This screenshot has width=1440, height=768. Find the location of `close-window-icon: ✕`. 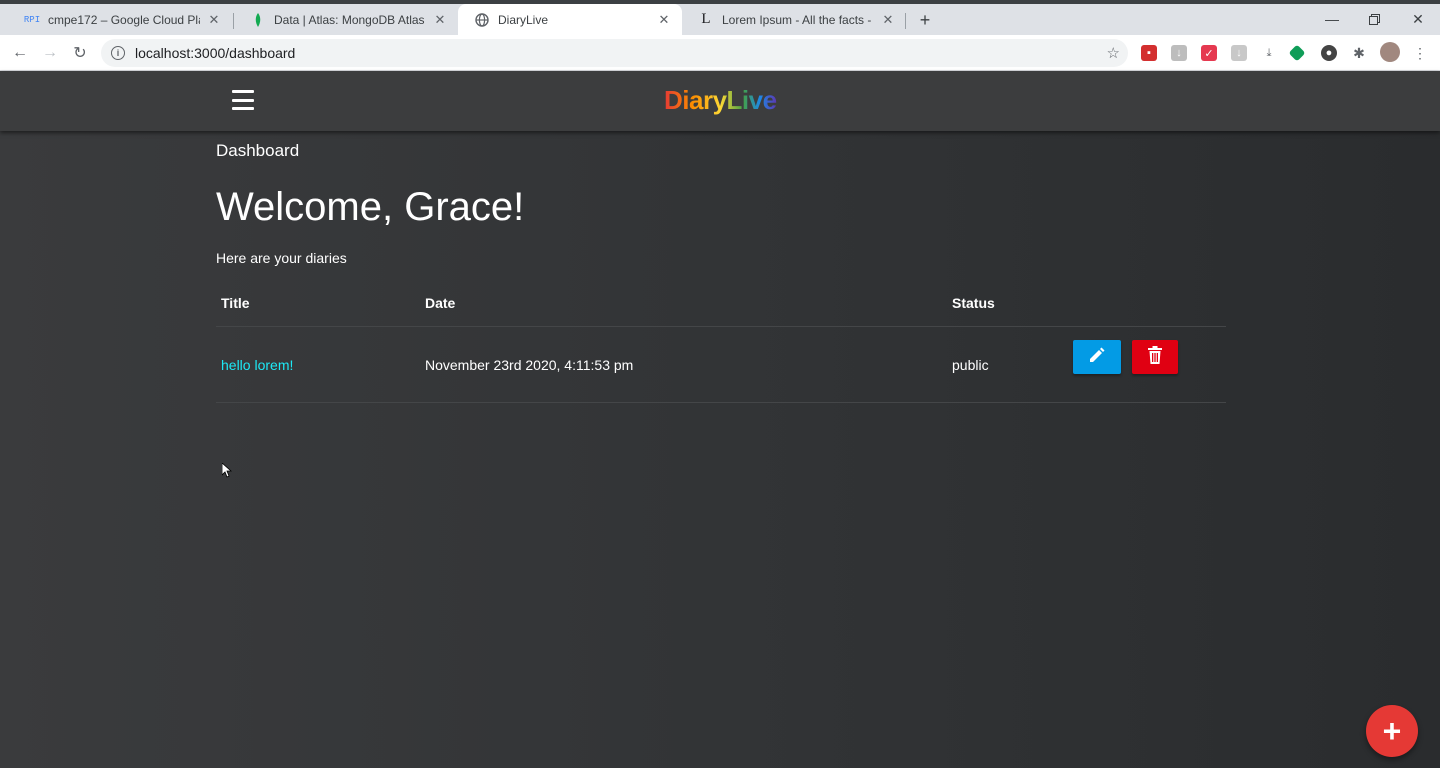

close-window-icon: ✕ is located at coordinates (1418, 19).